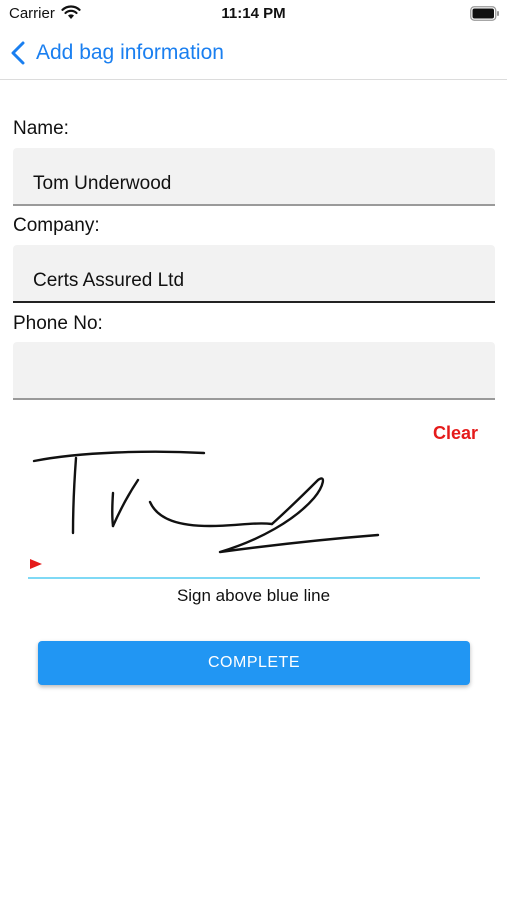  Describe the element at coordinates (109, 280) in the screenshot. I see `company-input-value: Certs Assured Ltd` at that location.